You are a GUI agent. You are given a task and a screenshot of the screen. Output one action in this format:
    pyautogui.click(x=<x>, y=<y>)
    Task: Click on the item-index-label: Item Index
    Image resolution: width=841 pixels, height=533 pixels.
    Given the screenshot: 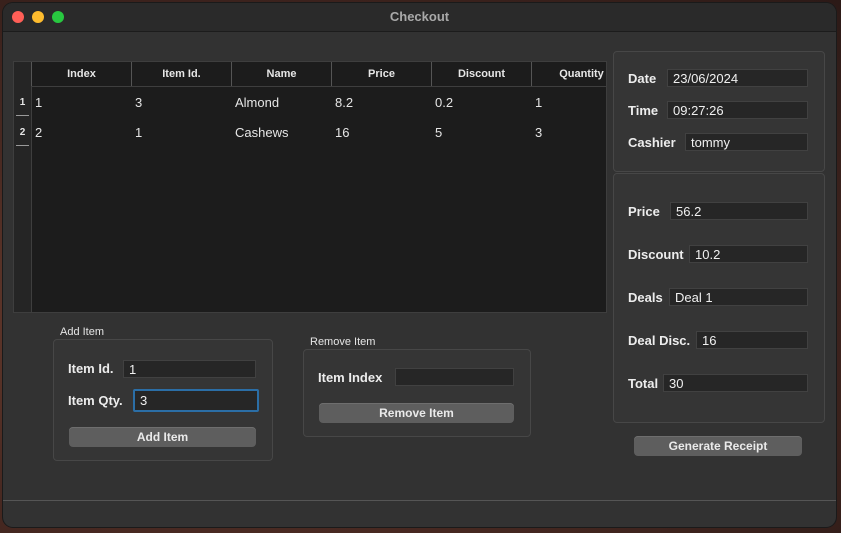 What is the action you would take?
    pyautogui.click(x=350, y=377)
    